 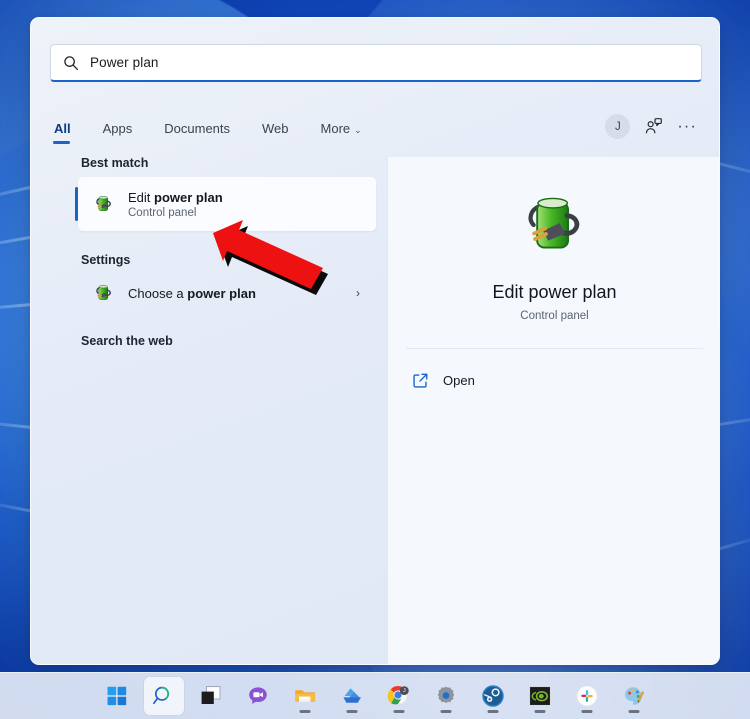 I want to click on nvidia-icon, so click(x=539, y=696).